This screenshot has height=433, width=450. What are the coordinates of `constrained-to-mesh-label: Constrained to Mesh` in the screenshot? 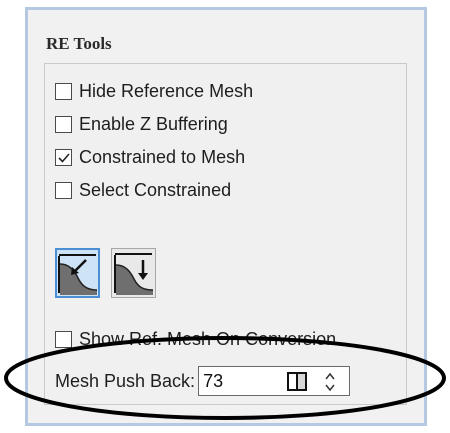 It's located at (162, 156).